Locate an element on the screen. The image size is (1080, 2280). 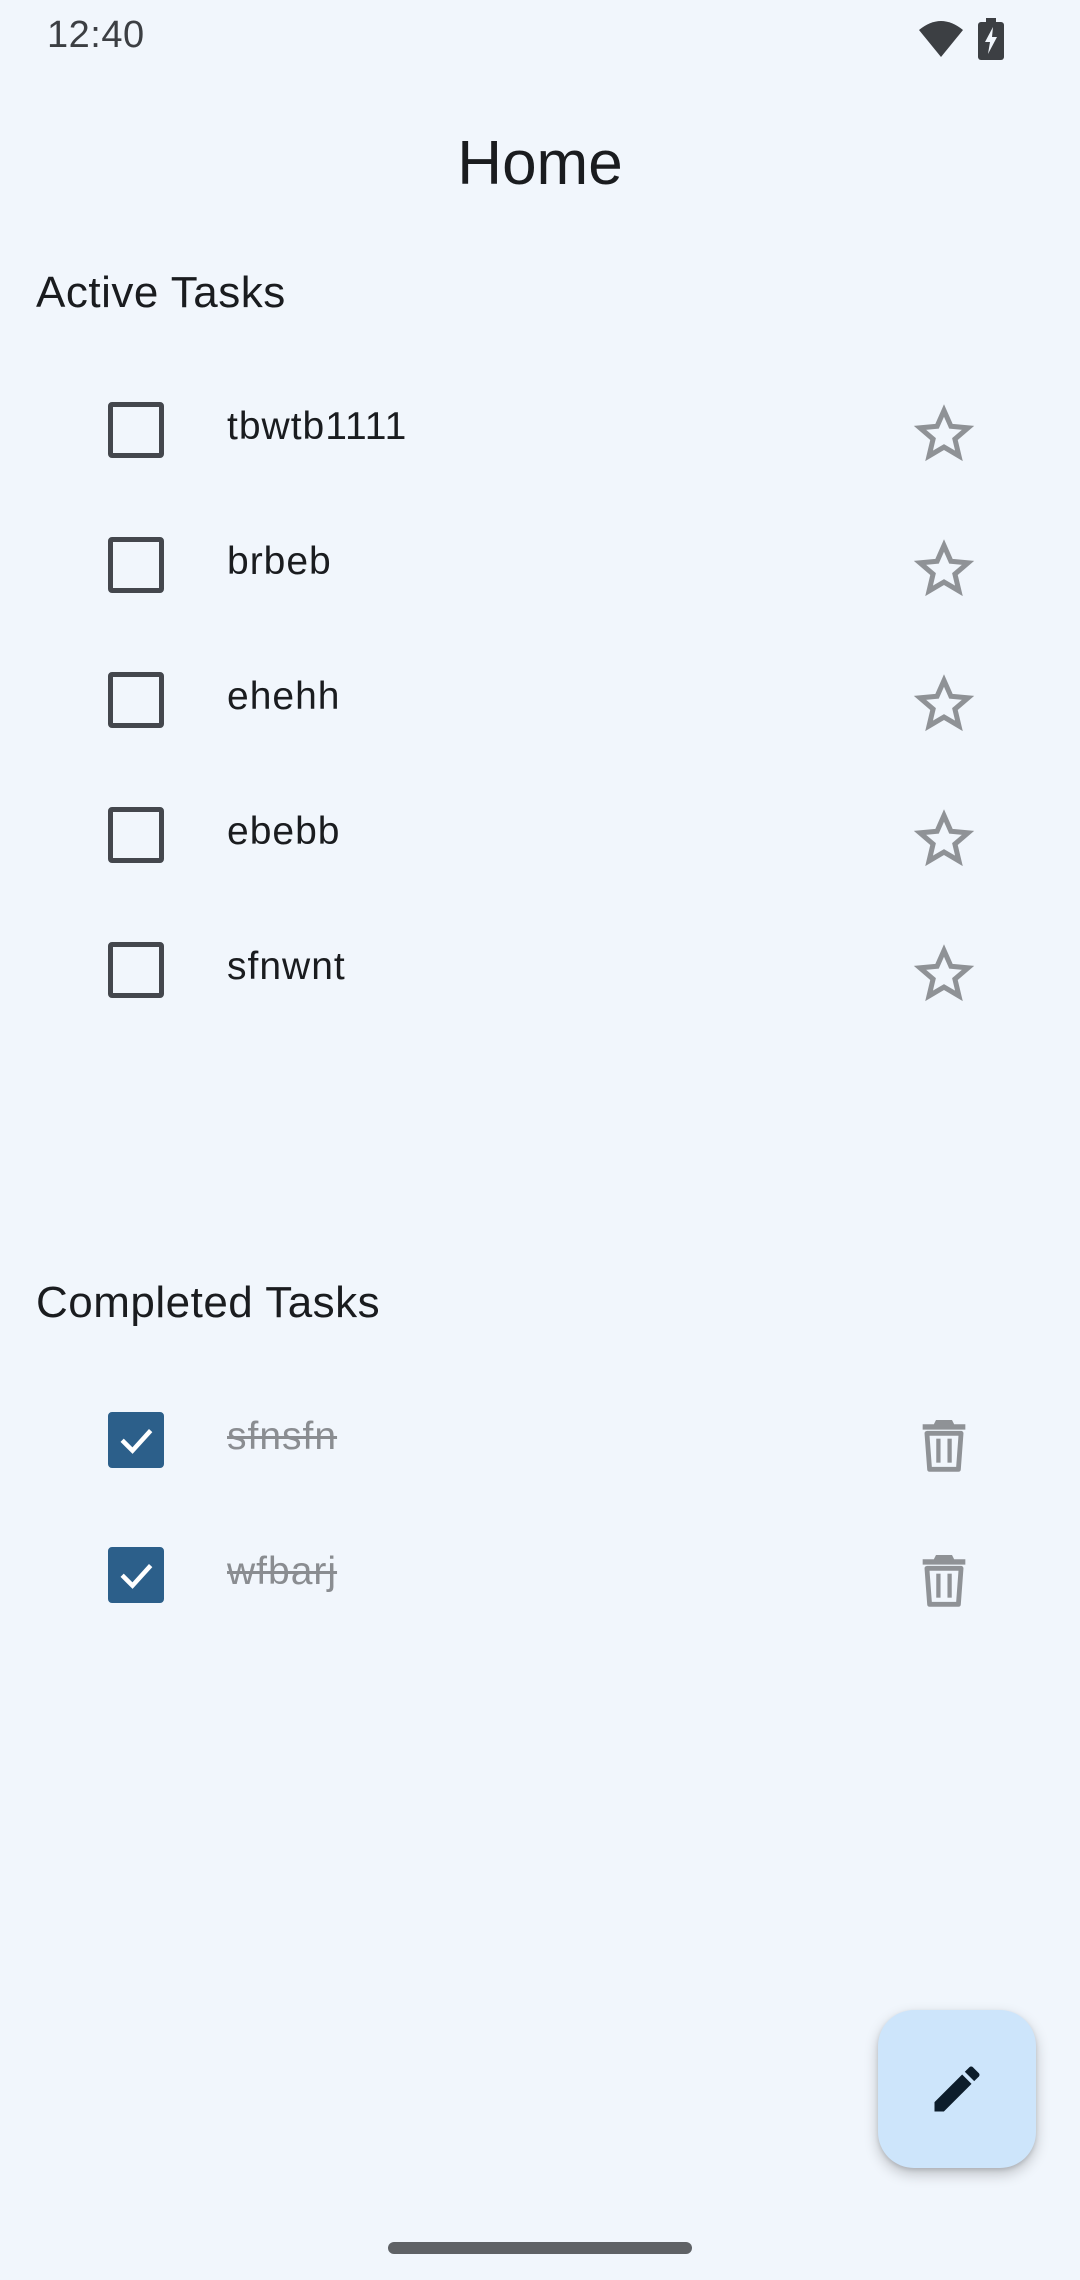
task-label: brbeb is located at coordinates (279, 562).